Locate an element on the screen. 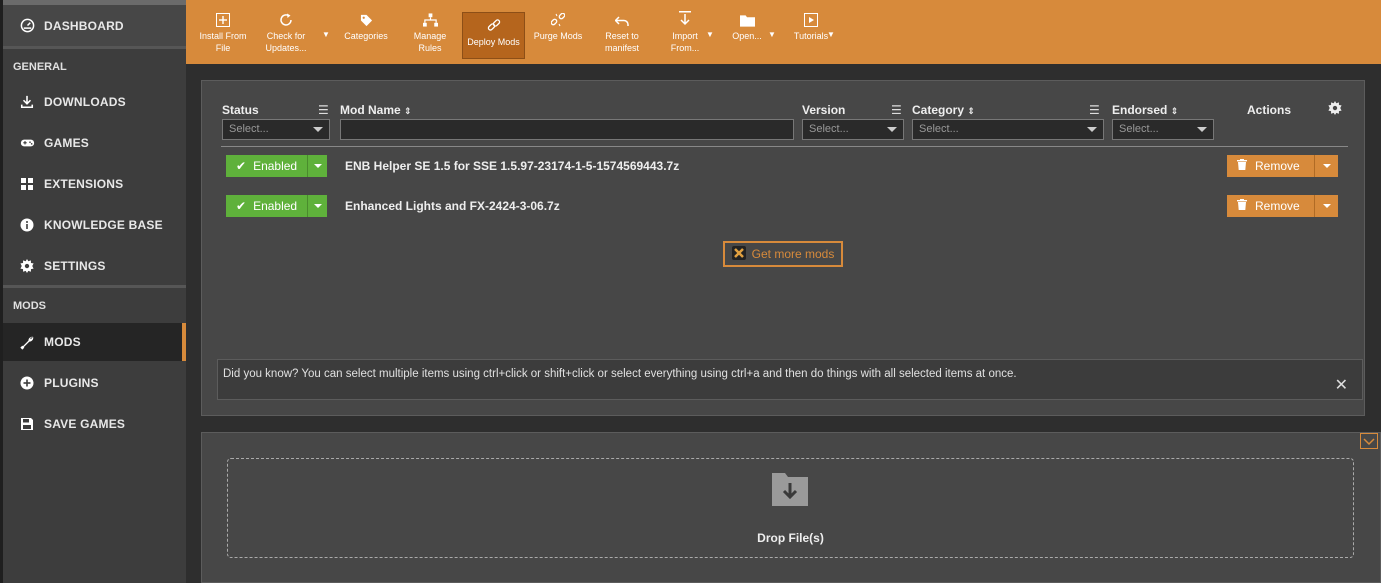 This screenshot has height=583, width=1381. sidebar-item-dashboard: DASHBOARD is located at coordinates (94, 25).